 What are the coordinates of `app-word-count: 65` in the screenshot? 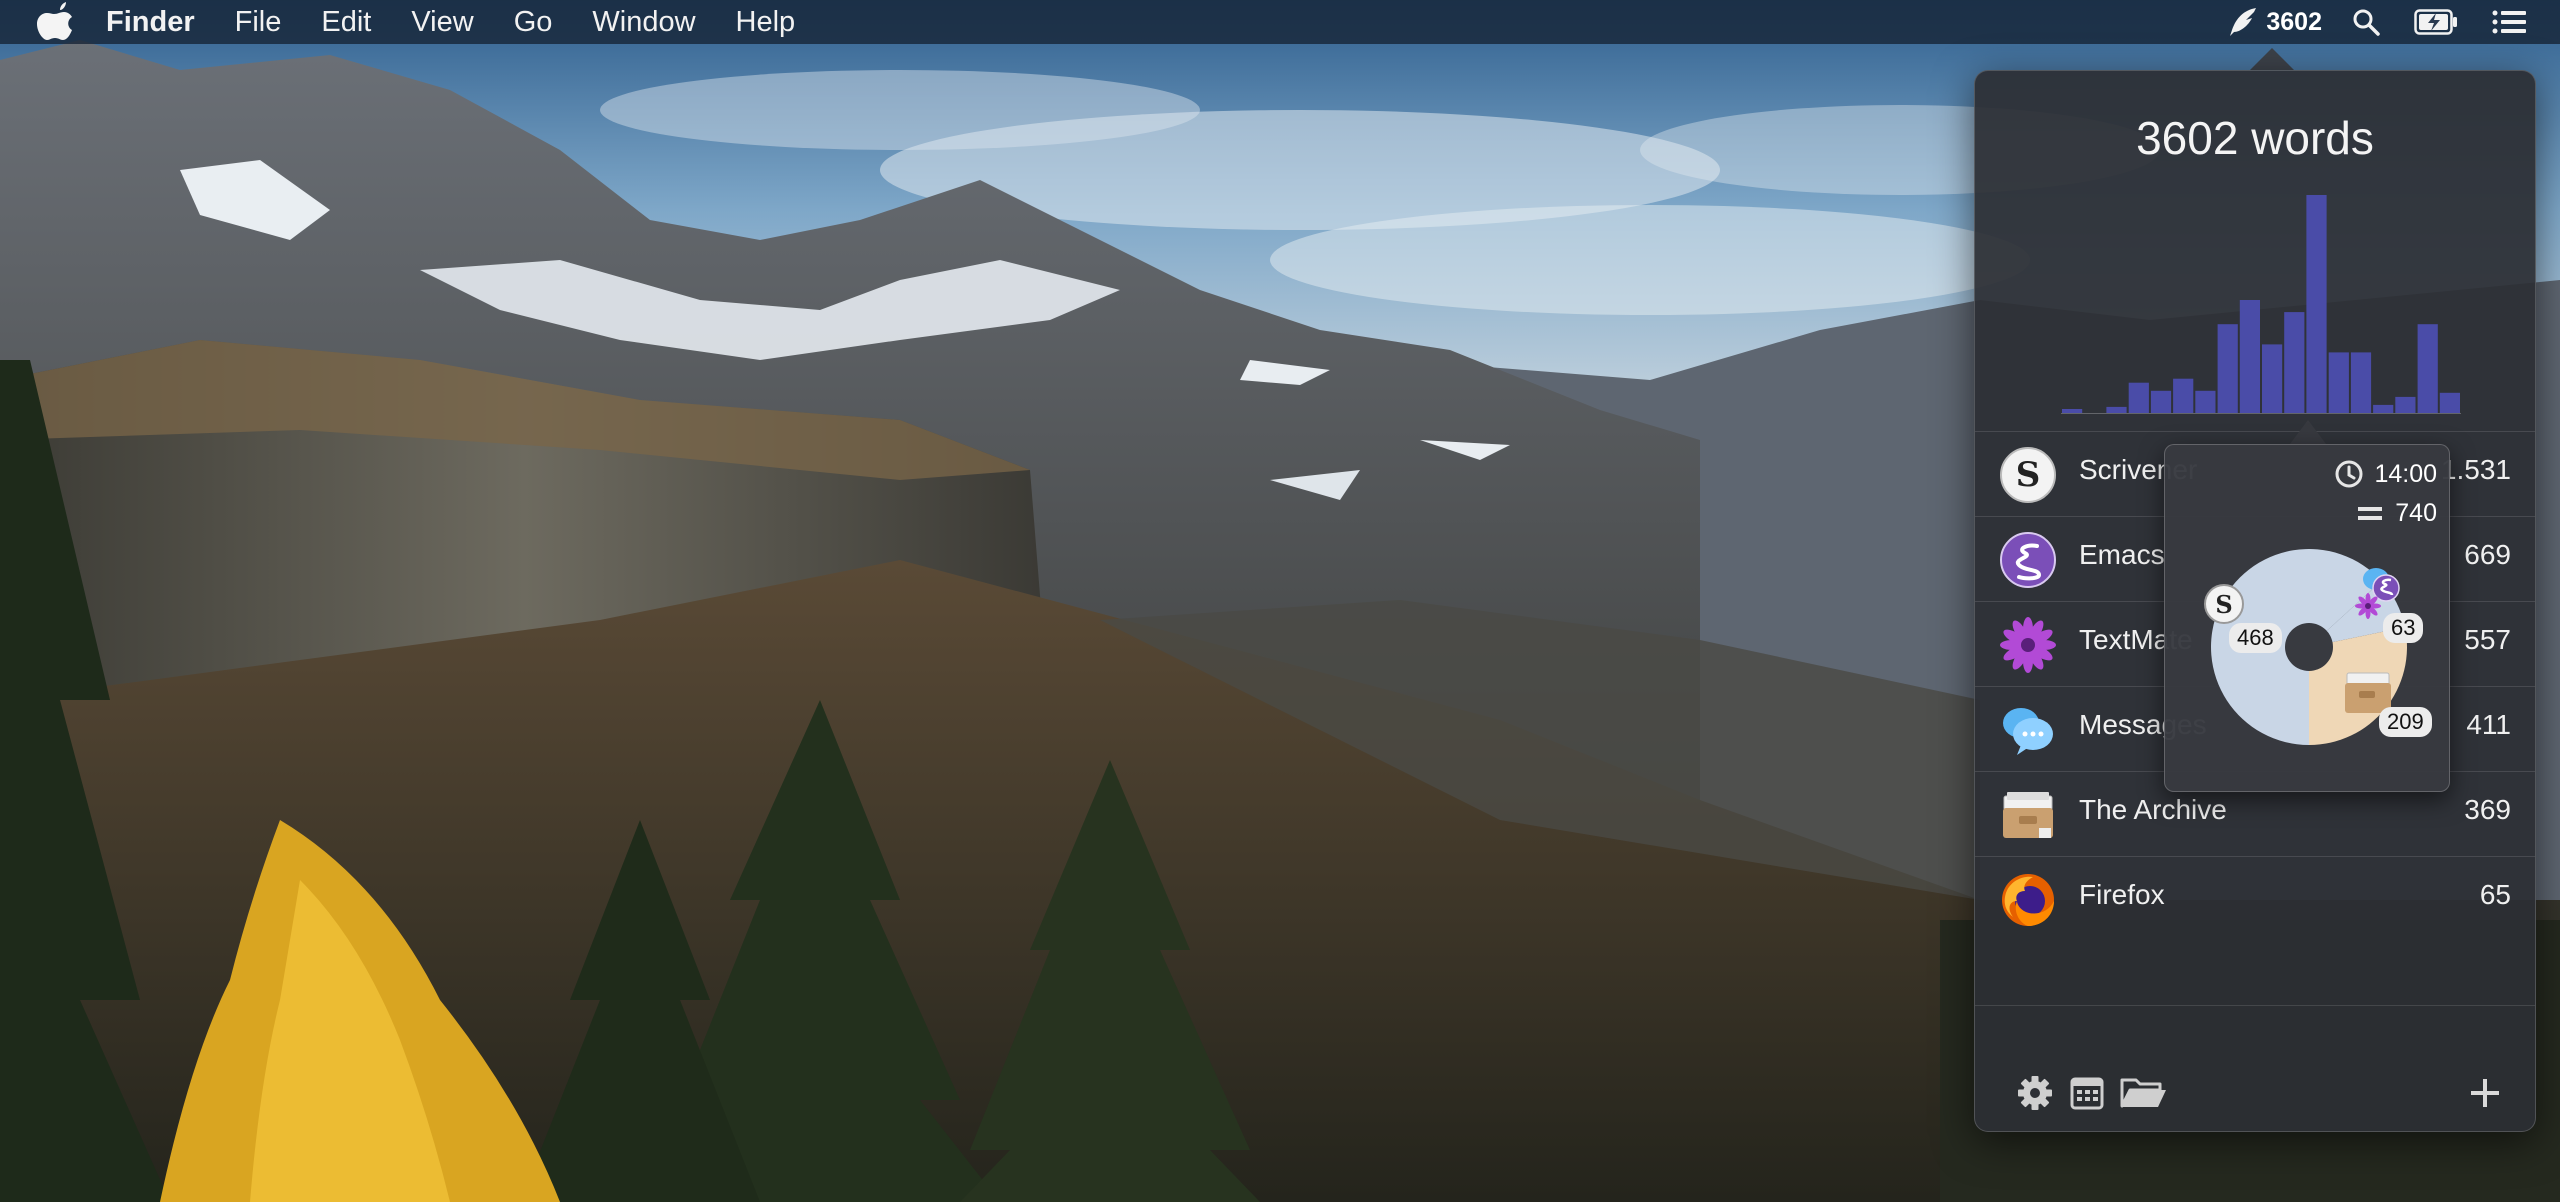 It's located at (2495, 894).